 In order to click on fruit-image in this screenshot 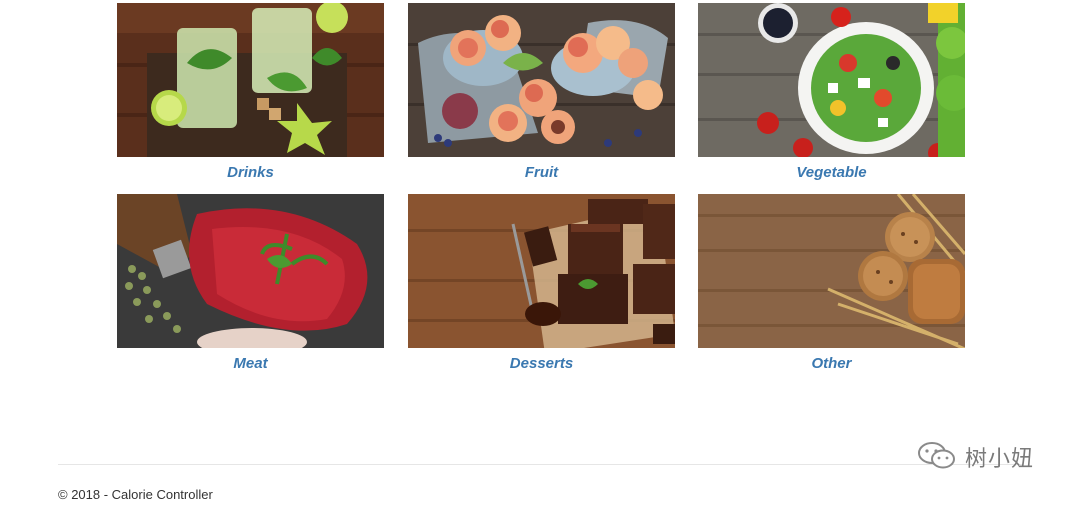, I will do `click(541, 80)`.